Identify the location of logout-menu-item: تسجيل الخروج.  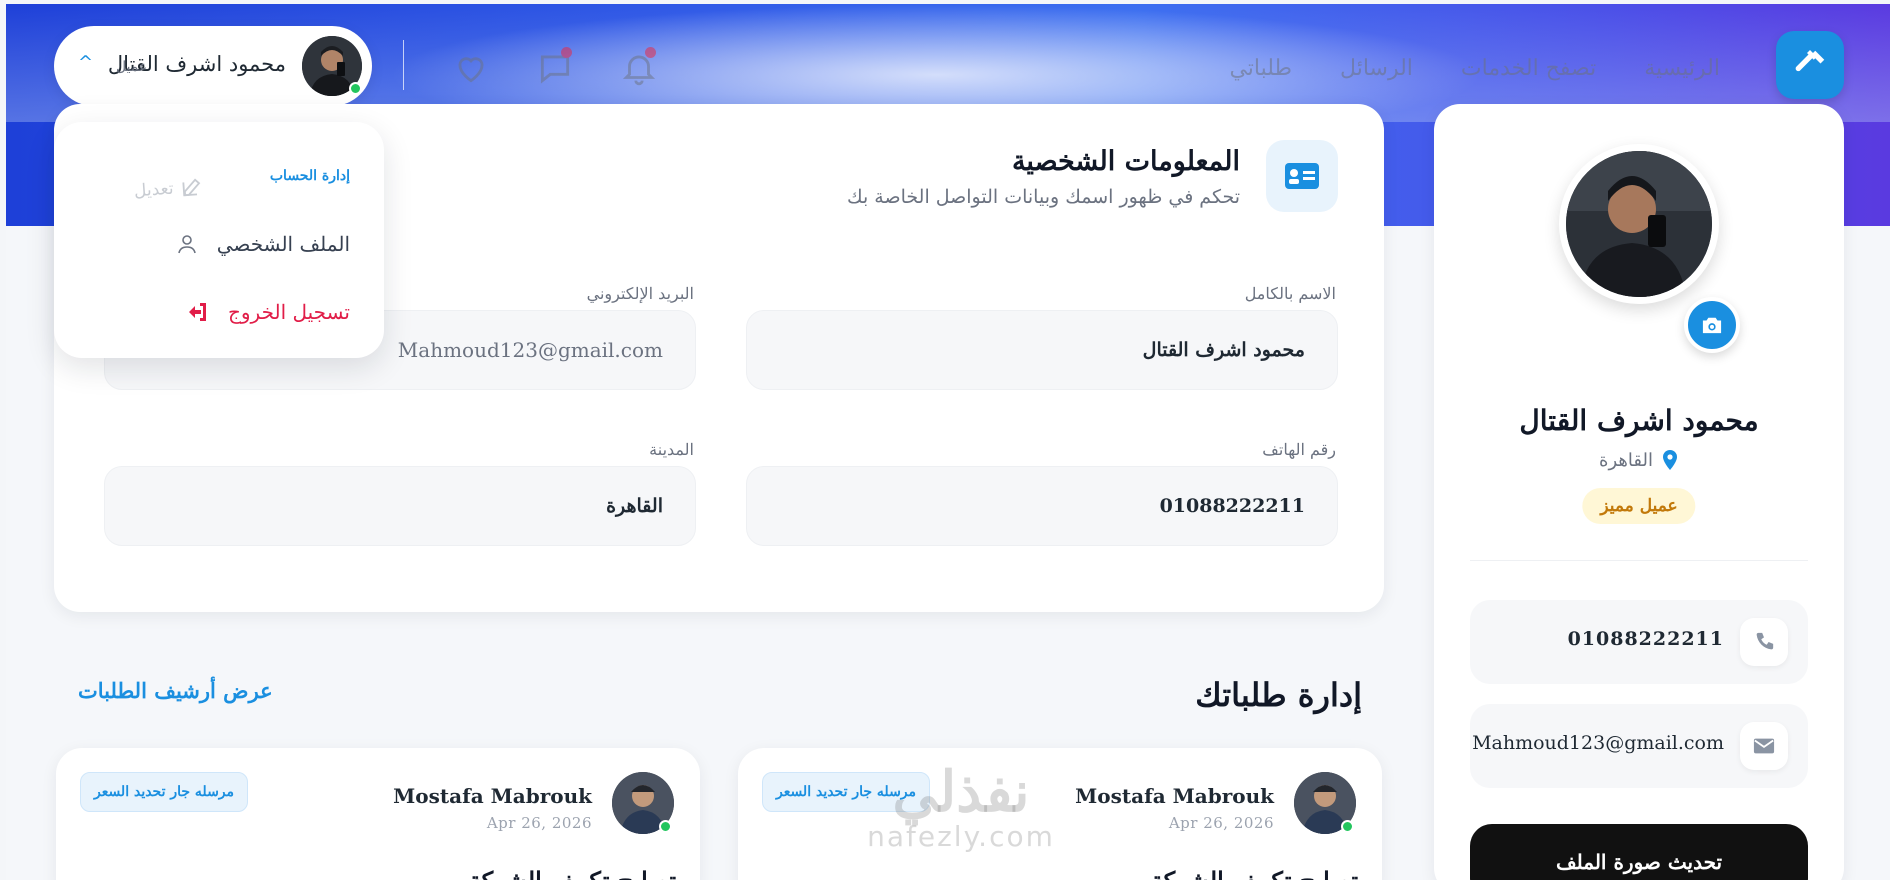
(268, 312).